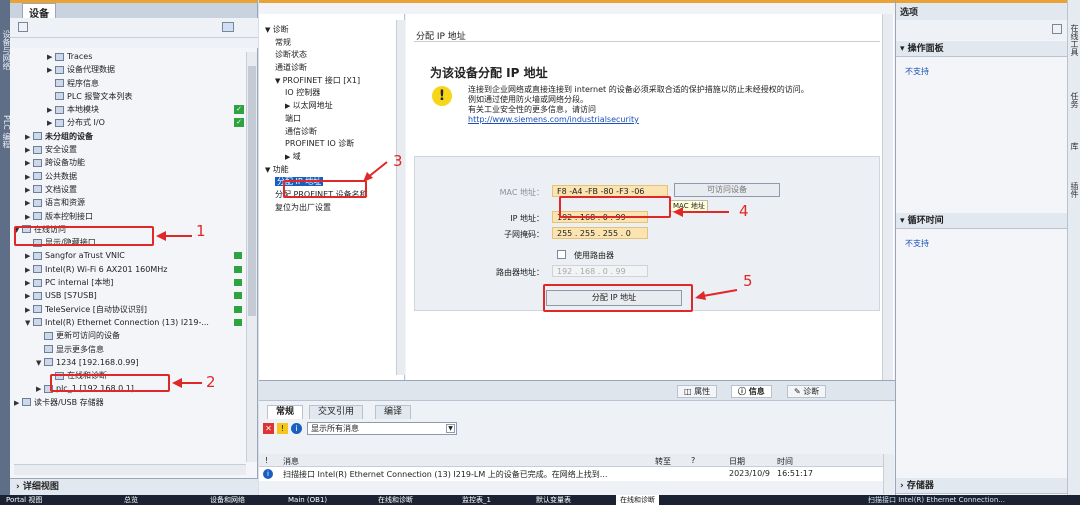  What do you see at coordinates (982, 221) in the screenshot?
I see `section-header: ▾ 循环时间` at bounding box center [982, 221].